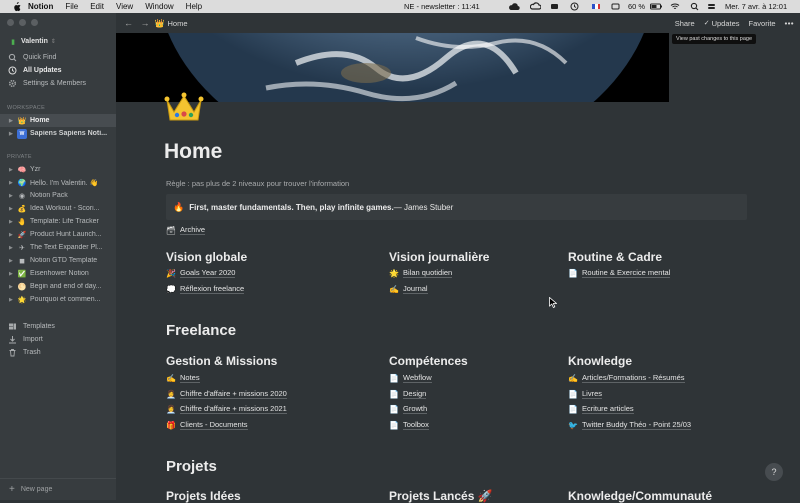 Image resolution: width=800 pixels, height=503 pixels. I want to click on page-title: Home, so click(193, 152).